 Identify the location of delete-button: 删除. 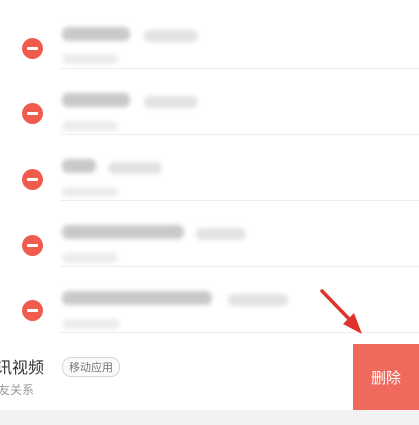
(386, 377).